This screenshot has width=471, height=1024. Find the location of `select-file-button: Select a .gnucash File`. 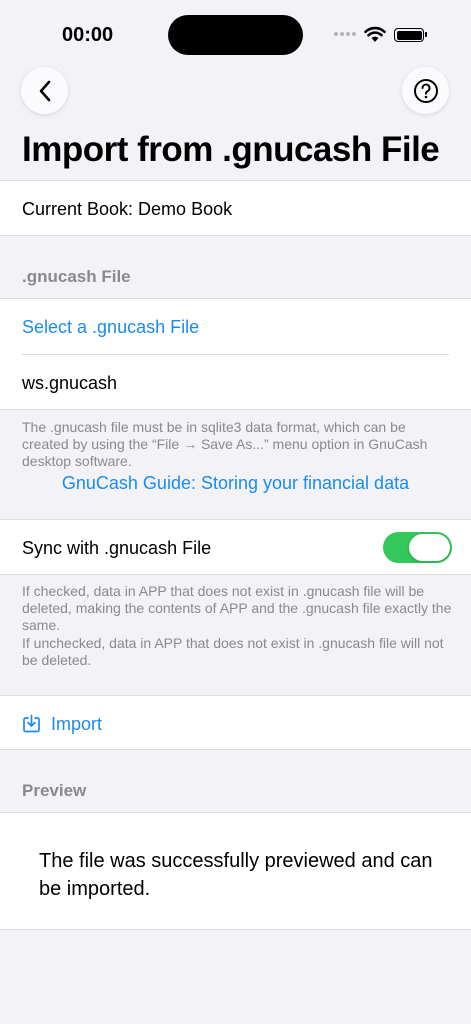

select-file-button: Select a .gnucash File is located at coordinates (110, 327).